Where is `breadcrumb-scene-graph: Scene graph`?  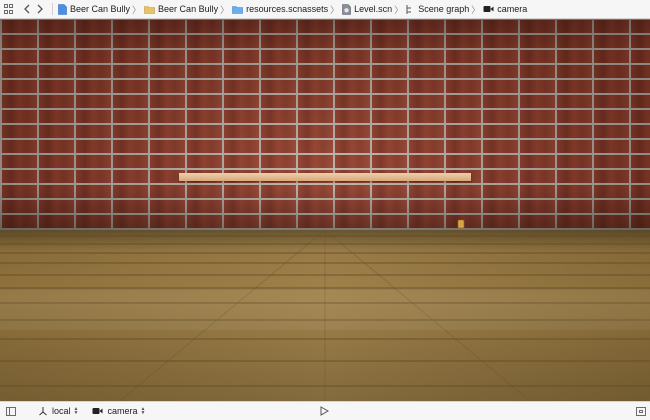 breadcrumb-scene-graph: Scene graph is located at coordinates (437, 9).